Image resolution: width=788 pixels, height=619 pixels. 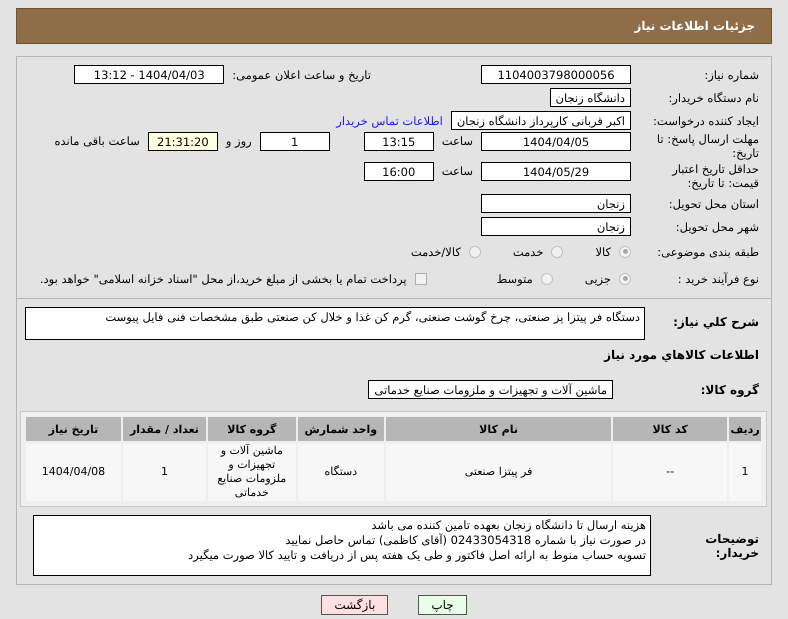 What do you see at coordinates (706, 121) in the screenshot?
I see `field-label: ایجاد کننده درخواست:` at bounding box center [706, 121].